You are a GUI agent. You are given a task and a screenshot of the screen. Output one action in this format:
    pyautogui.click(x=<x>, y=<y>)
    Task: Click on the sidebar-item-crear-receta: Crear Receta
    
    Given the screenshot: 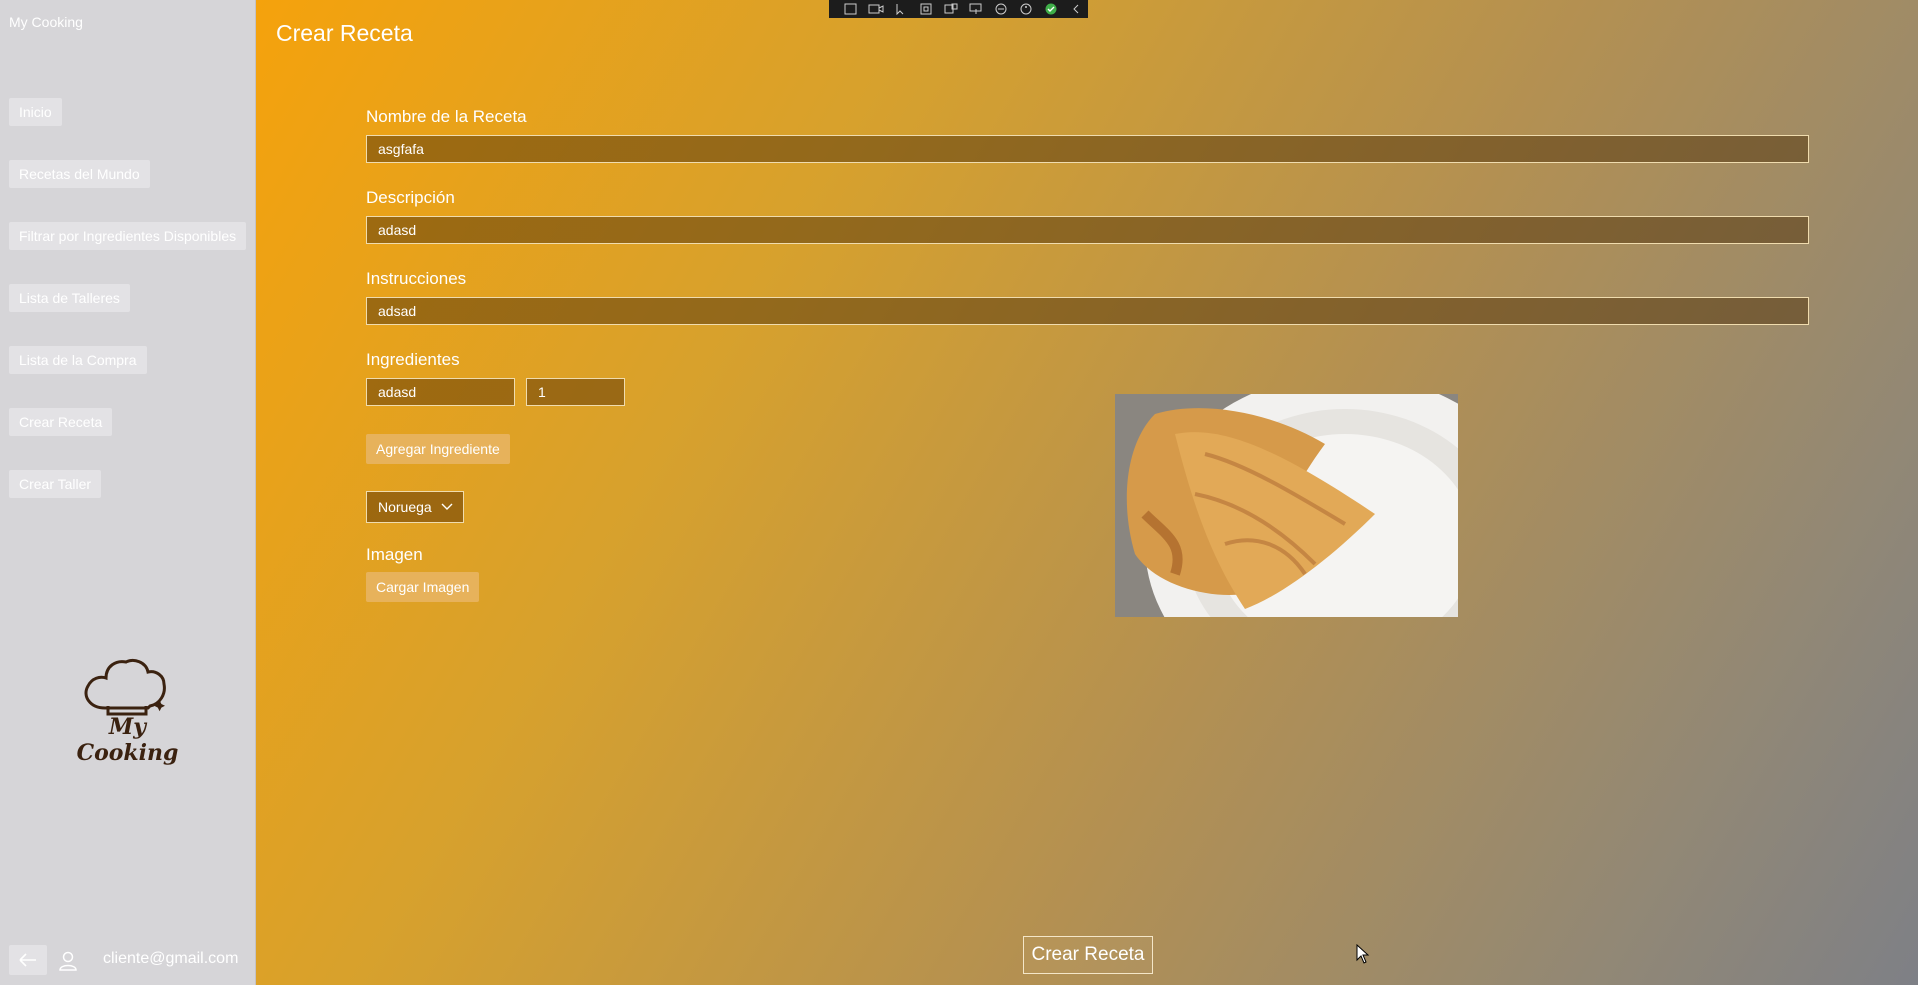 What is the action you would take?
    pyautogui.click(x=61, y=422)
    